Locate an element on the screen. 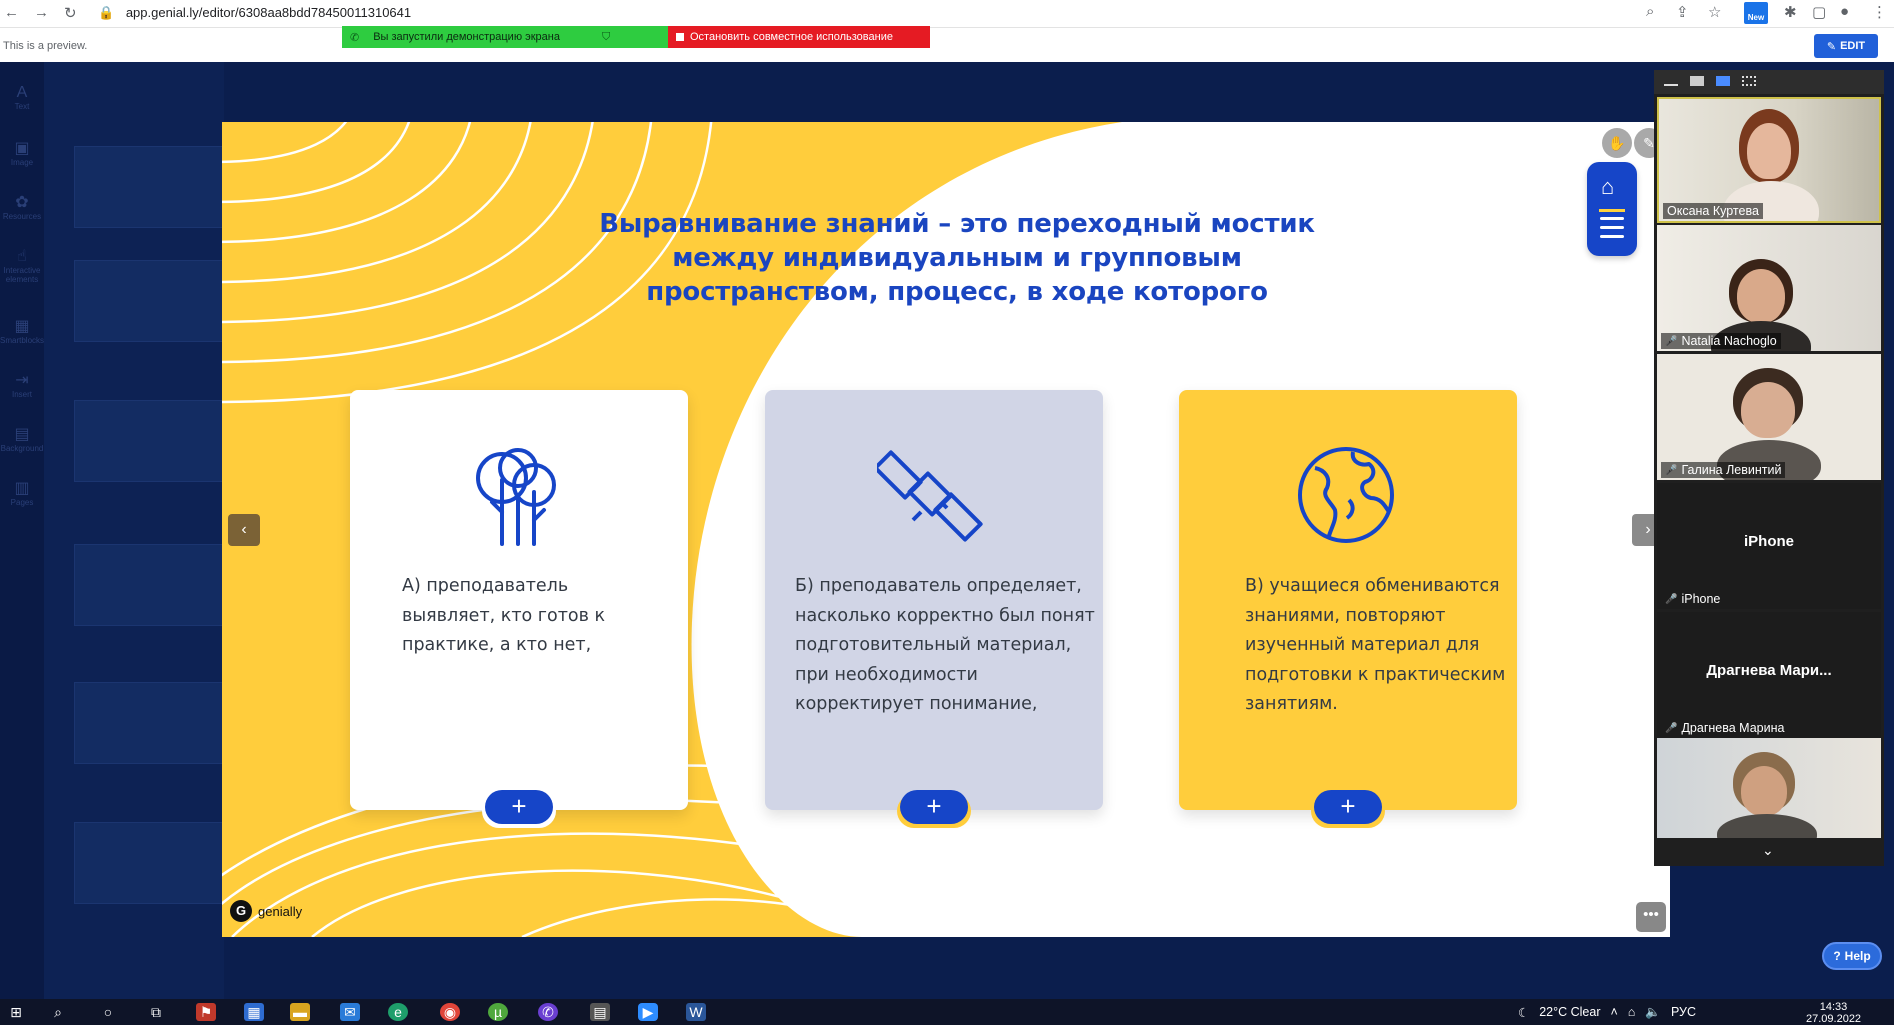 The height and width of the screenshot is (1025, 1894). clock-time: 14:33 is located at coordinates (1833, 1007).